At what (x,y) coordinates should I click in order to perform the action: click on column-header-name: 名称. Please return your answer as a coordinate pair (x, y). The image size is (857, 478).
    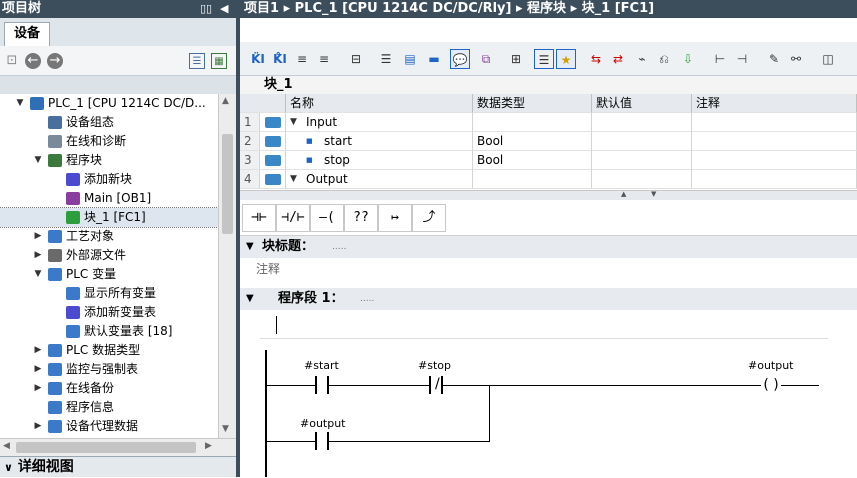
    Looking at the image, I should click on (379, 103).